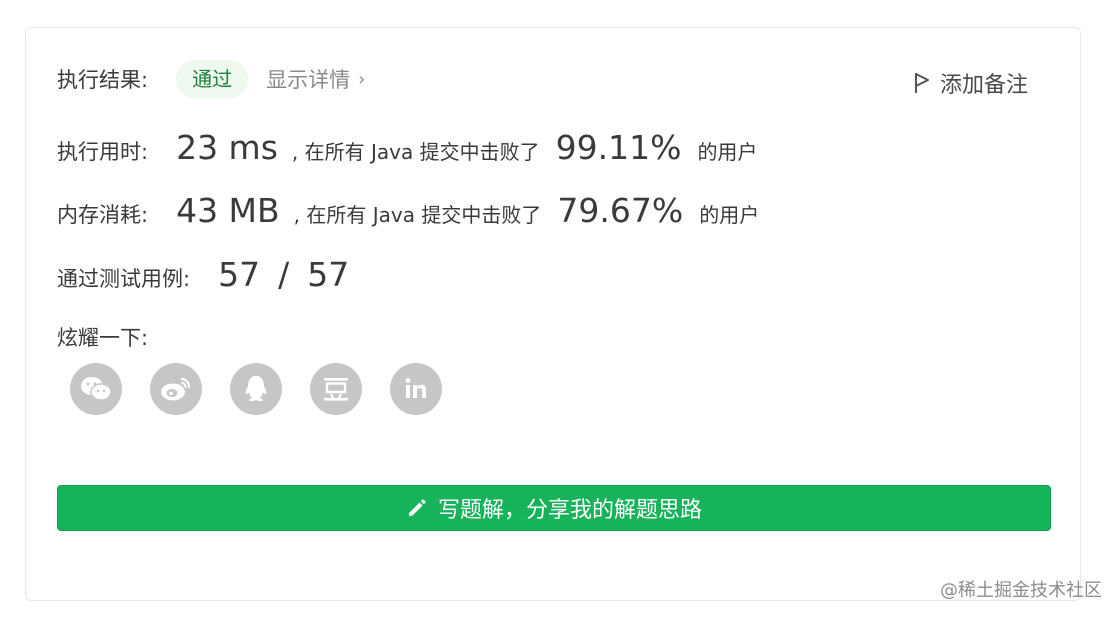  I want to click on add-note-label: 添加备注, so click(983, 85).